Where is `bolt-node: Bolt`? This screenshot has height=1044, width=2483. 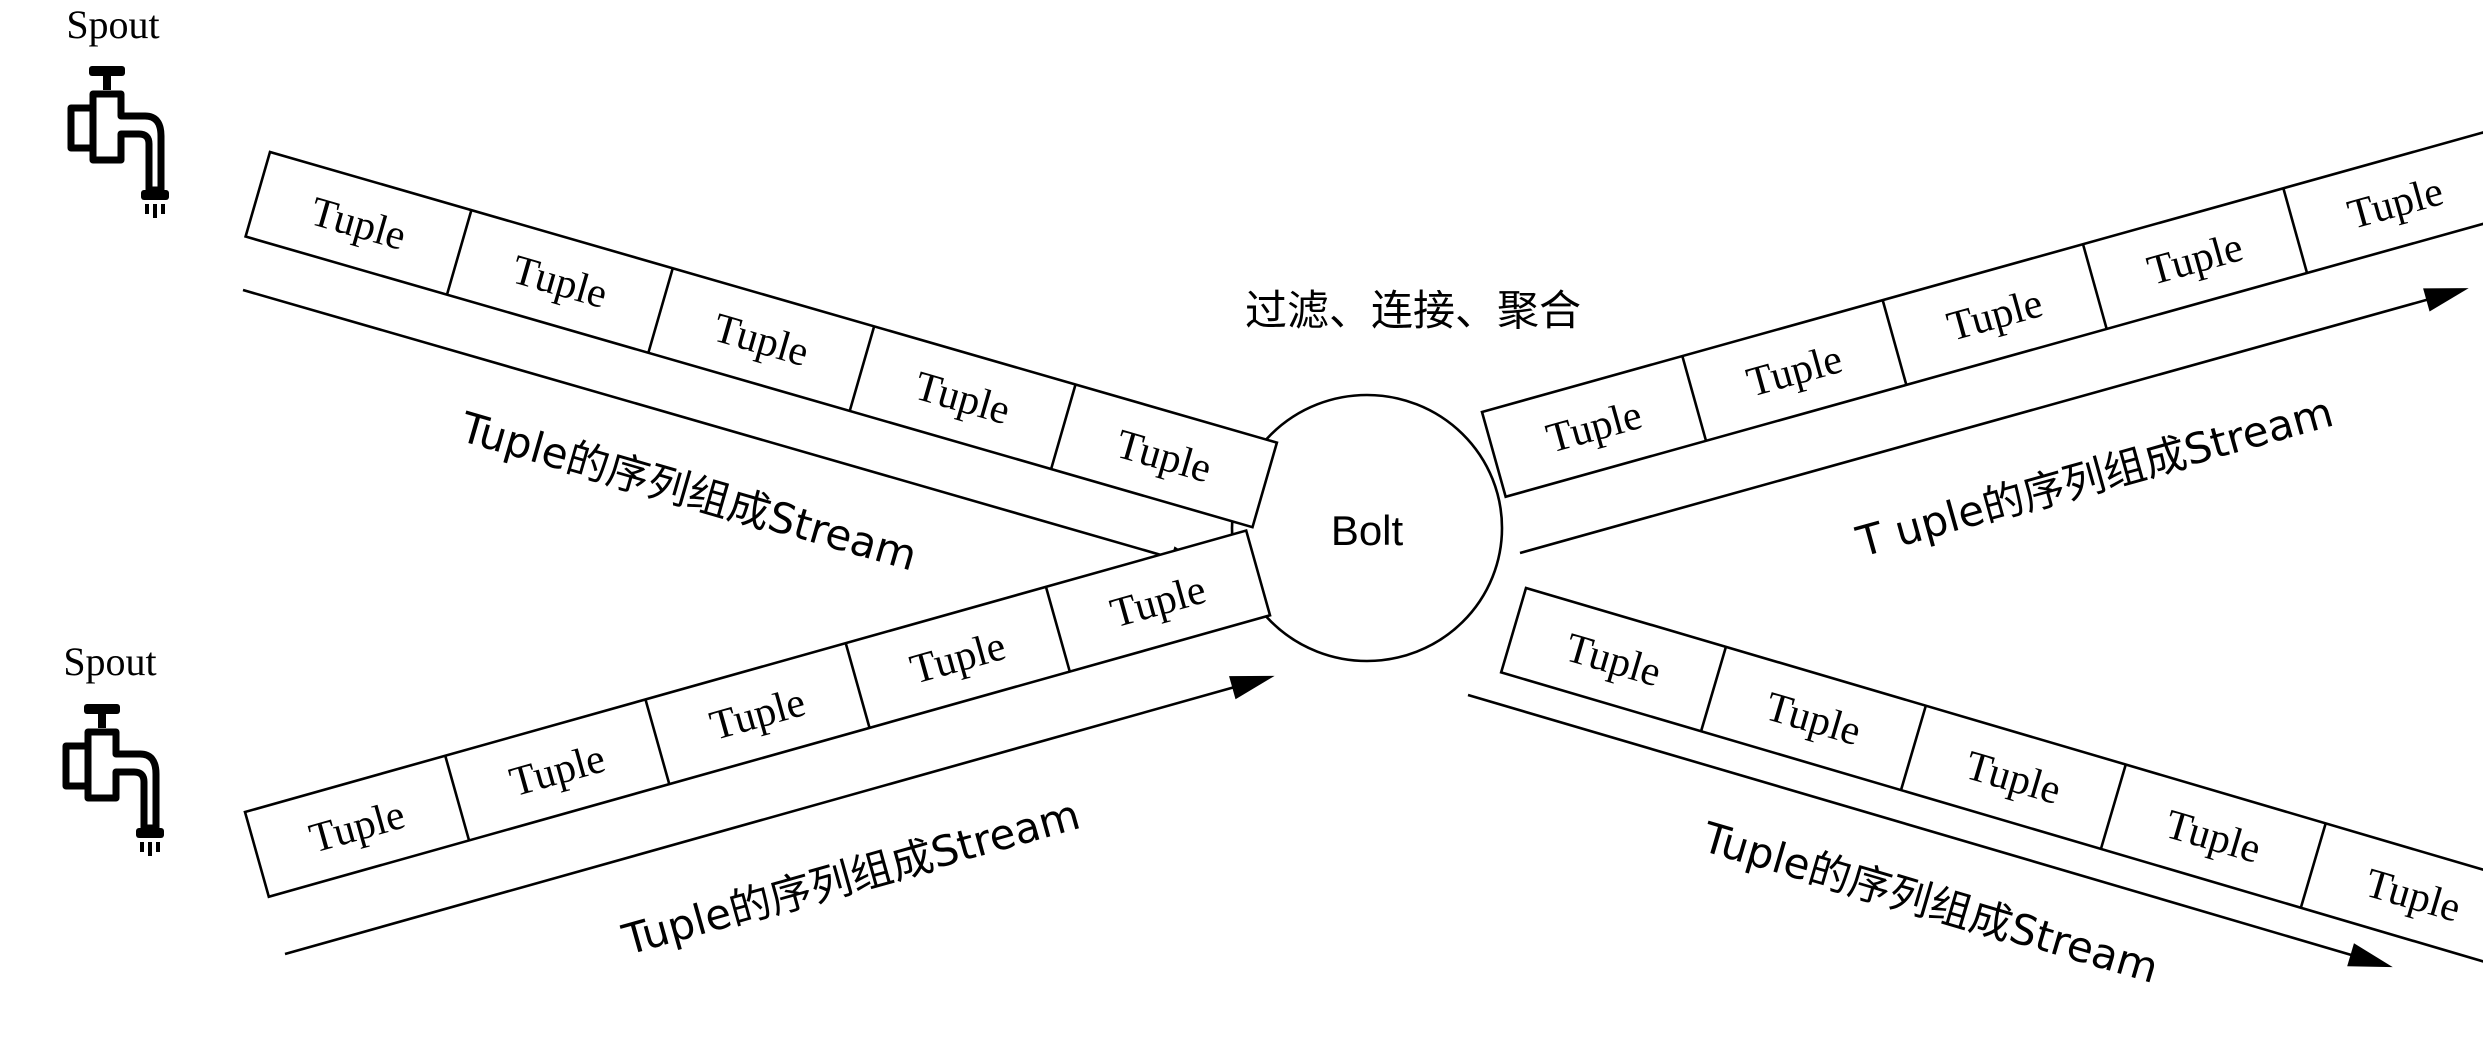
bolt-node: Bolt is located at coordinates (1367, 528).